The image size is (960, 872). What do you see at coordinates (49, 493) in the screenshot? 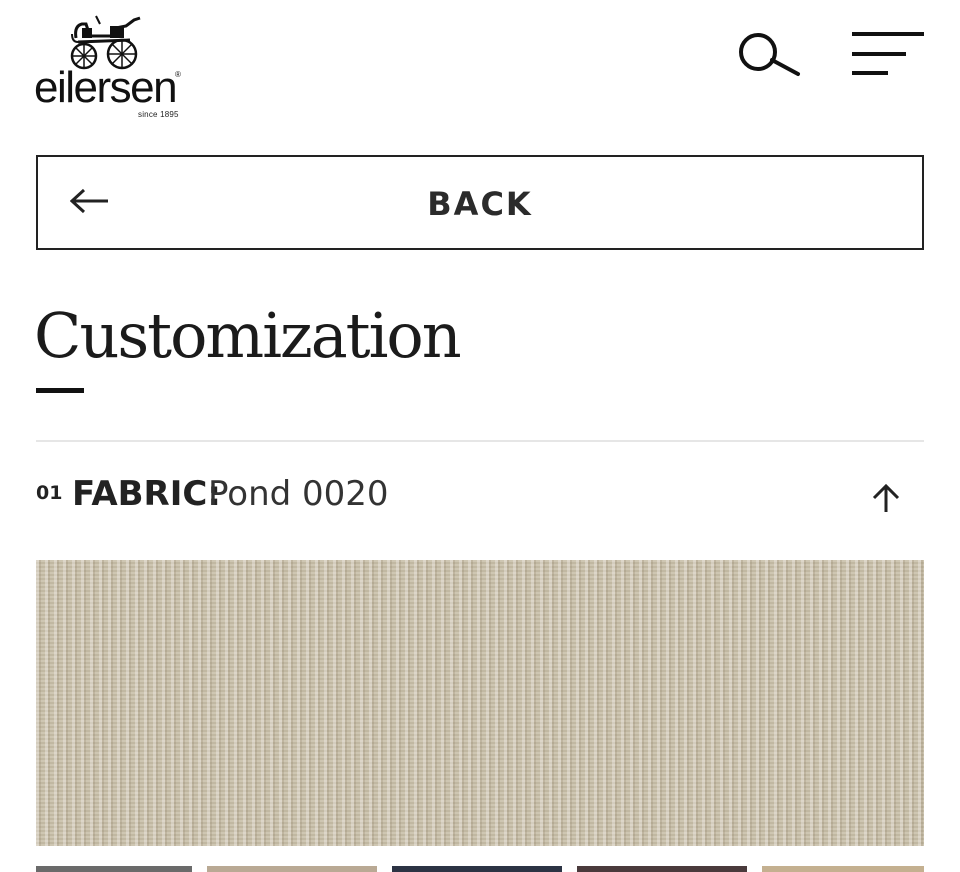
I see `section-number: 01` at bounding box center [49, 493].